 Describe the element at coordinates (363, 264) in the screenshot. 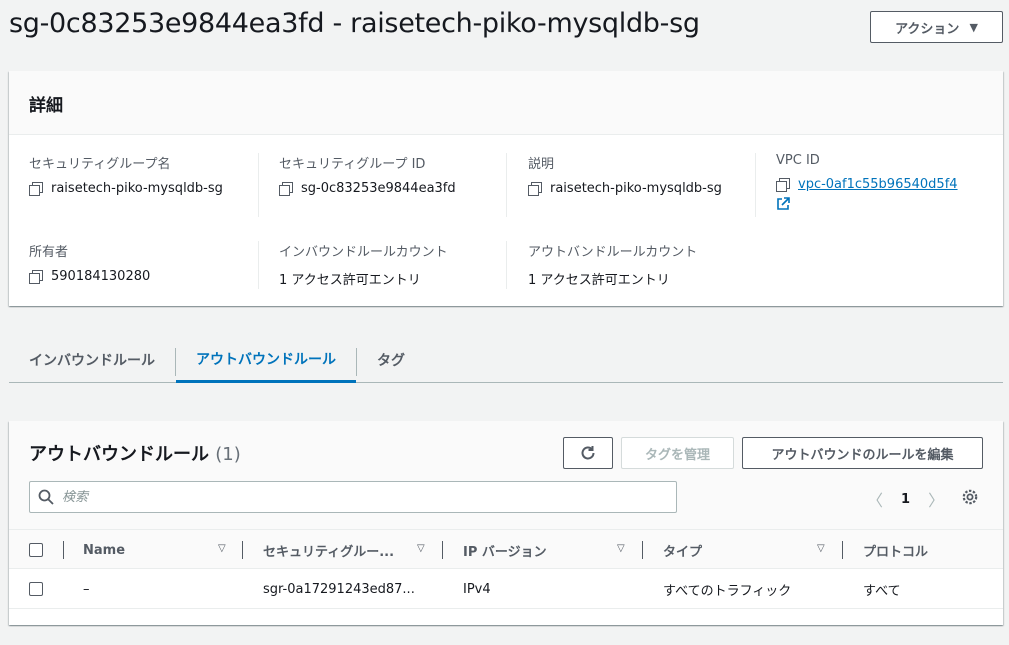

I see `inbound-count-field: インバウンドルールカウント 1 アクセス許可エントリ` at that location.